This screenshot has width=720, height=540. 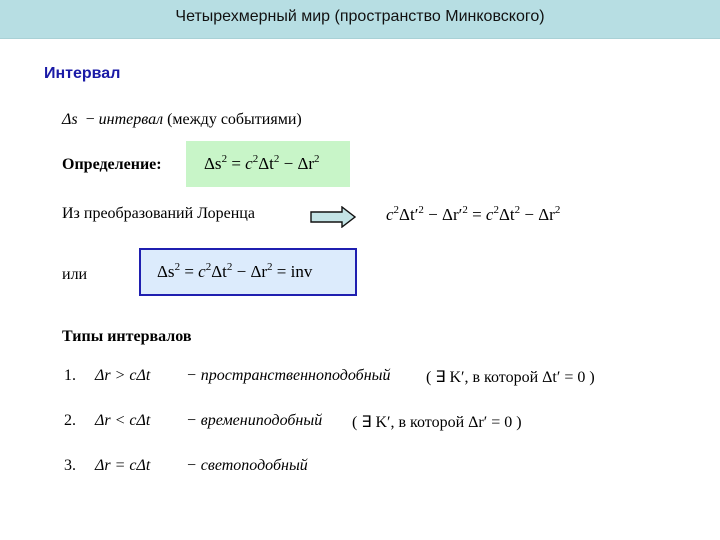 I want to click on type-name: − пространственноподобный, so click(x=288, y=375).